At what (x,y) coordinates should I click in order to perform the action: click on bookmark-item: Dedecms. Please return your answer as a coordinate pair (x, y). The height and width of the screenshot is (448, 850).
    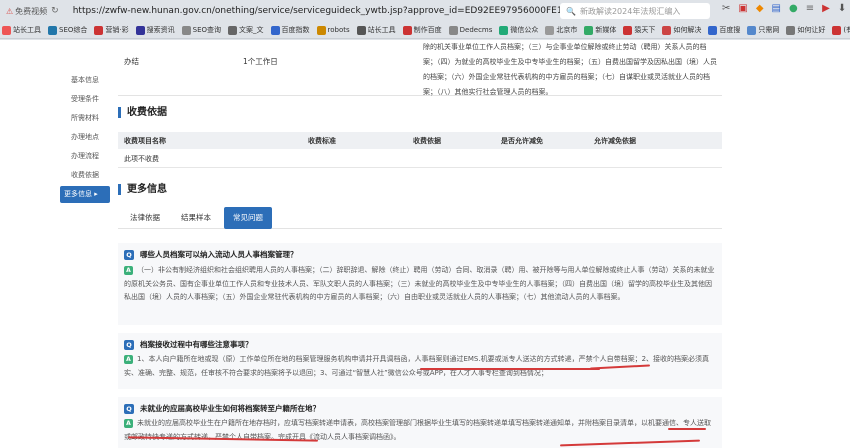
    Looking at the image, I should click on (470, 30).